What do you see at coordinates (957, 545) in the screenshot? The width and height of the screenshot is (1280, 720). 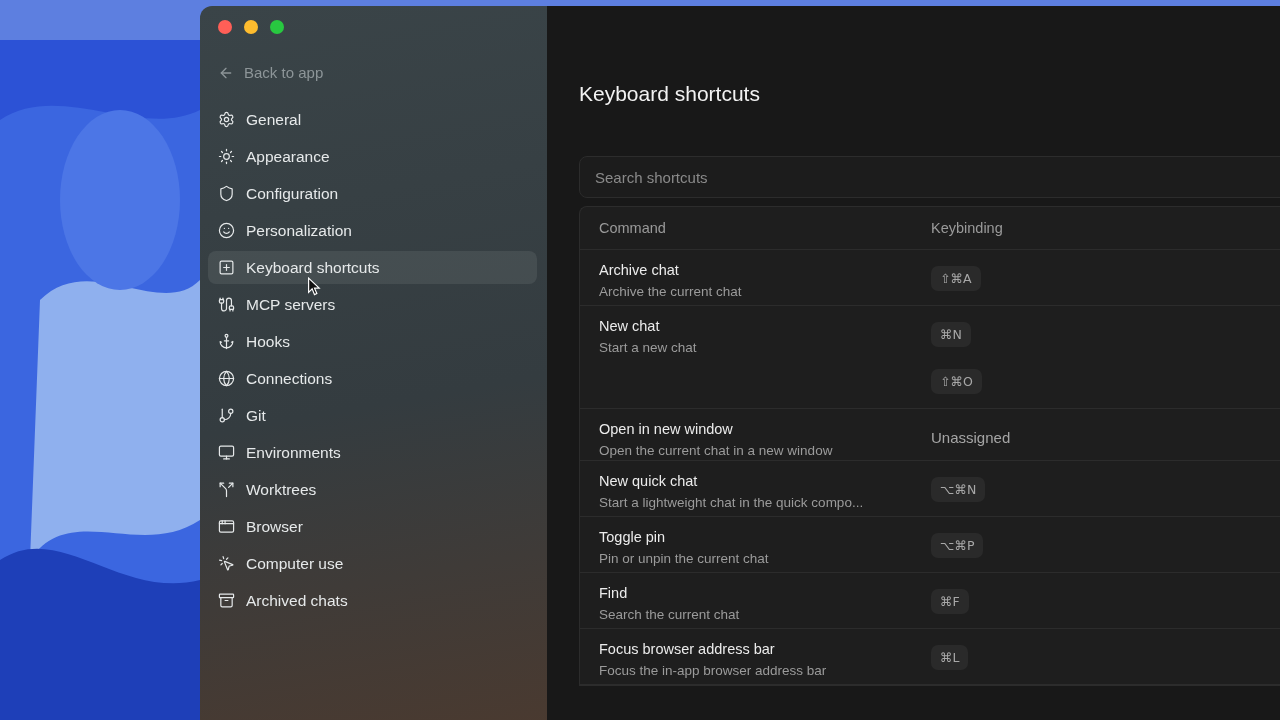 I see `key-chip: ⌥⌘P` at bounding box center [957, 545].